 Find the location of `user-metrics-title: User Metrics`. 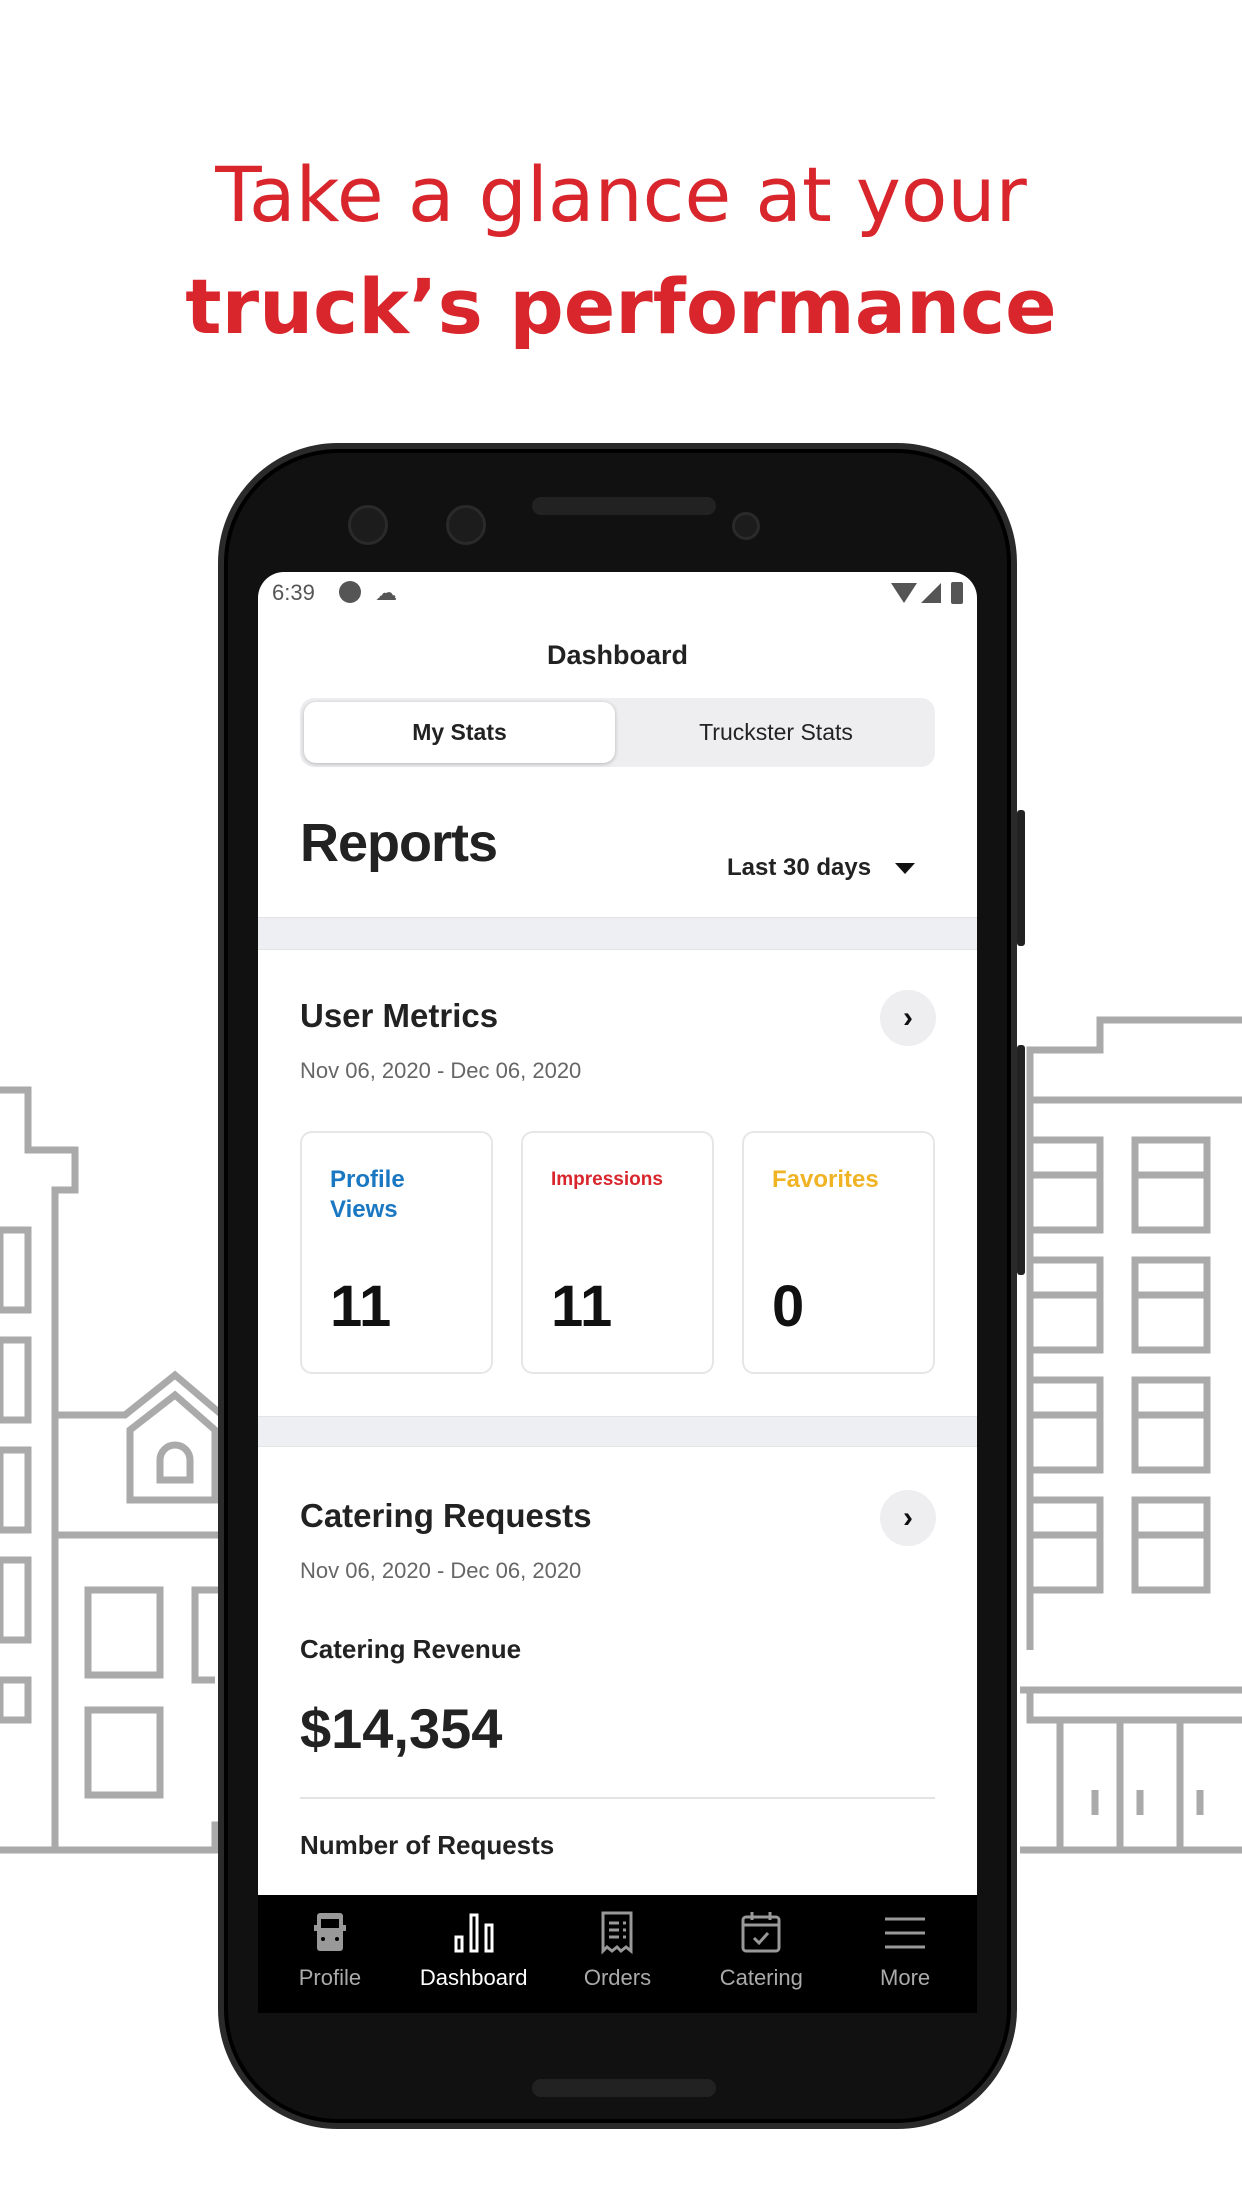

user-metrics-title: User Metrics is located at coordinates (399, 1015).